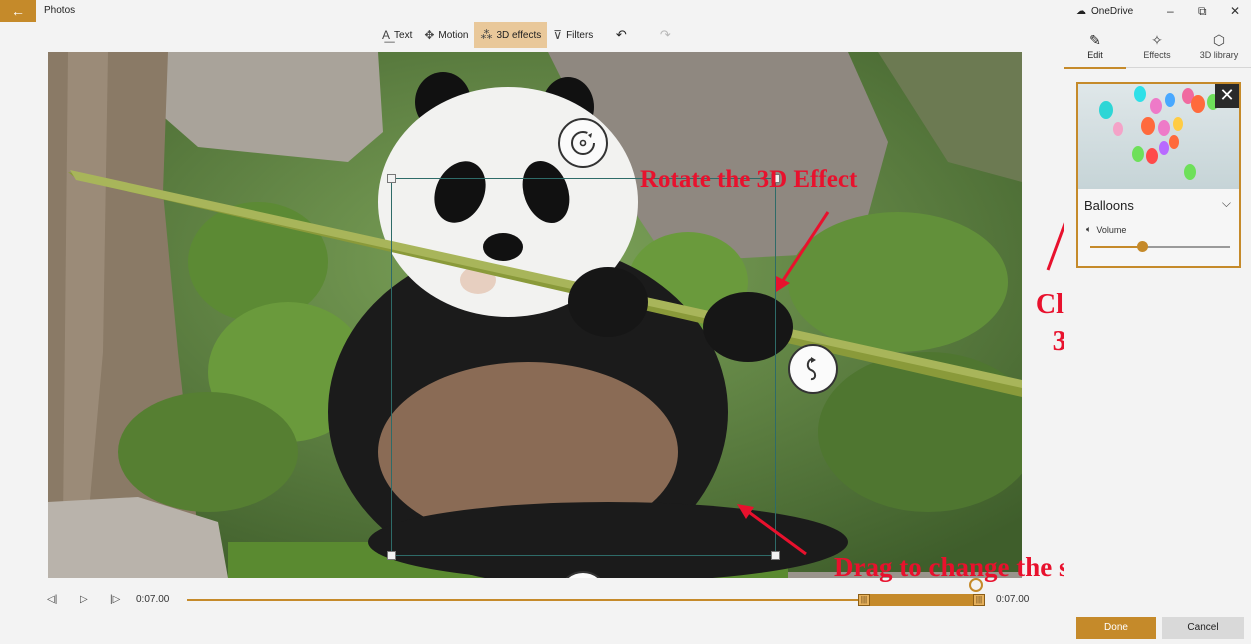 The width and height of the screenshot is (1251, 644). What do you see at coordinates (429, 35) in the screenshot?
I see `motion-icon: ✥` at bounding box center [429, 35].